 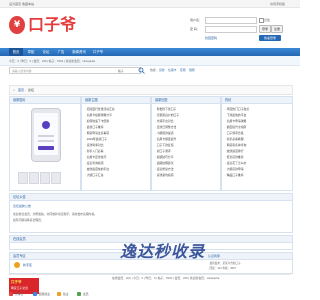 What do you see at coordinates (257, 100) in the screenshot?
I see `panel-title: 热帖` at bounding box center [257, 100].